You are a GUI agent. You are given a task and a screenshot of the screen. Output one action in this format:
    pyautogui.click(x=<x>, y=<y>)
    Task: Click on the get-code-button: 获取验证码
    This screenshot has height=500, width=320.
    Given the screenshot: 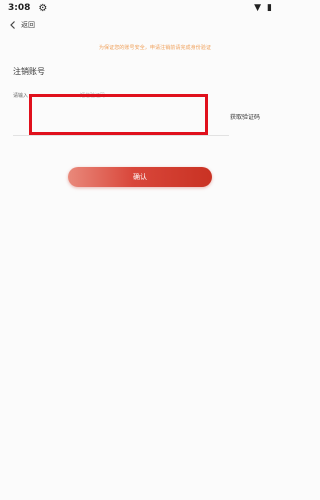 What is the action you would take?
    pyautogui.click(x=245, y=116)
    